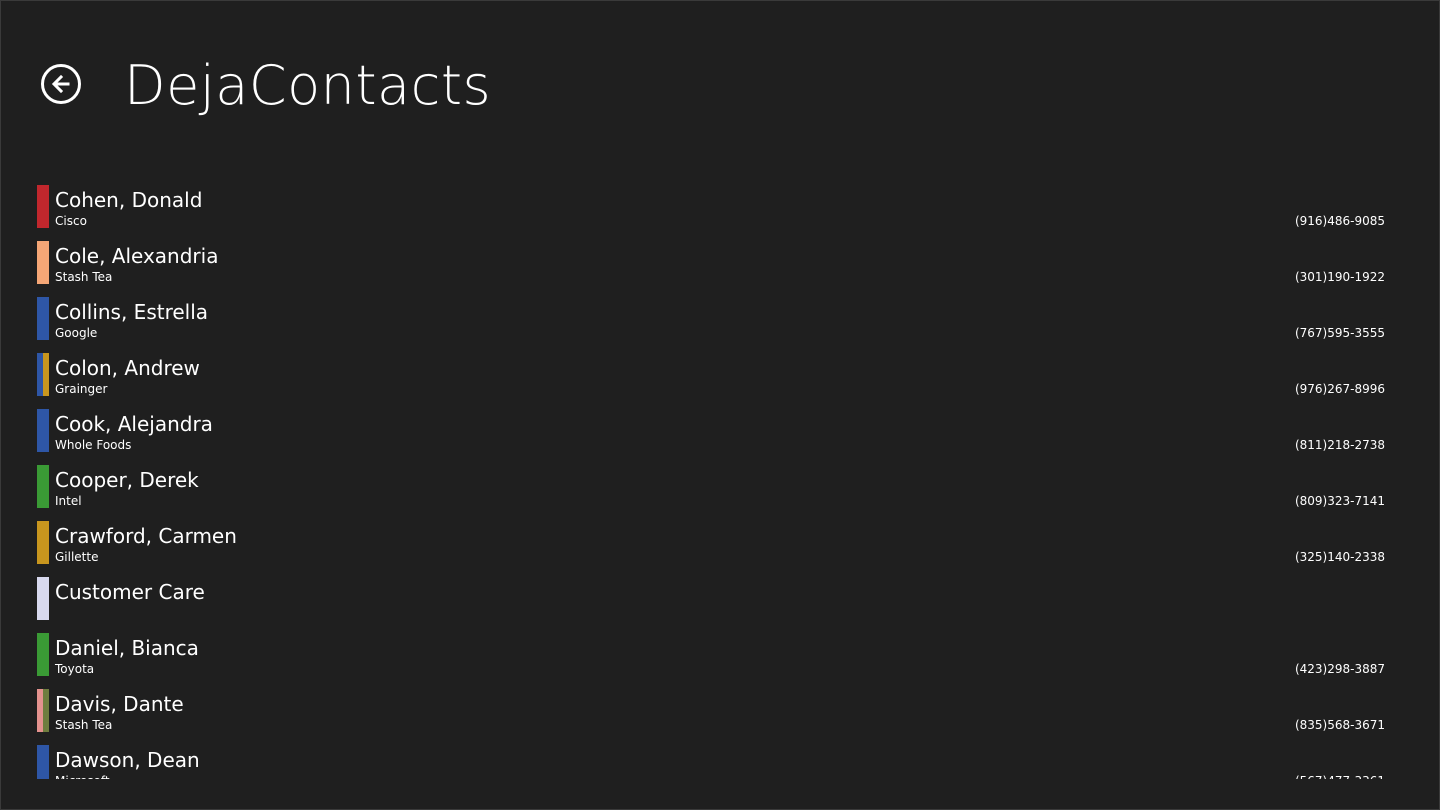  What do you see at coordinates (717, 486) in the screenshot?
I see `contact-item: Cooper, Derek Intel (809)323-7141` at bounding box center [717, 486].